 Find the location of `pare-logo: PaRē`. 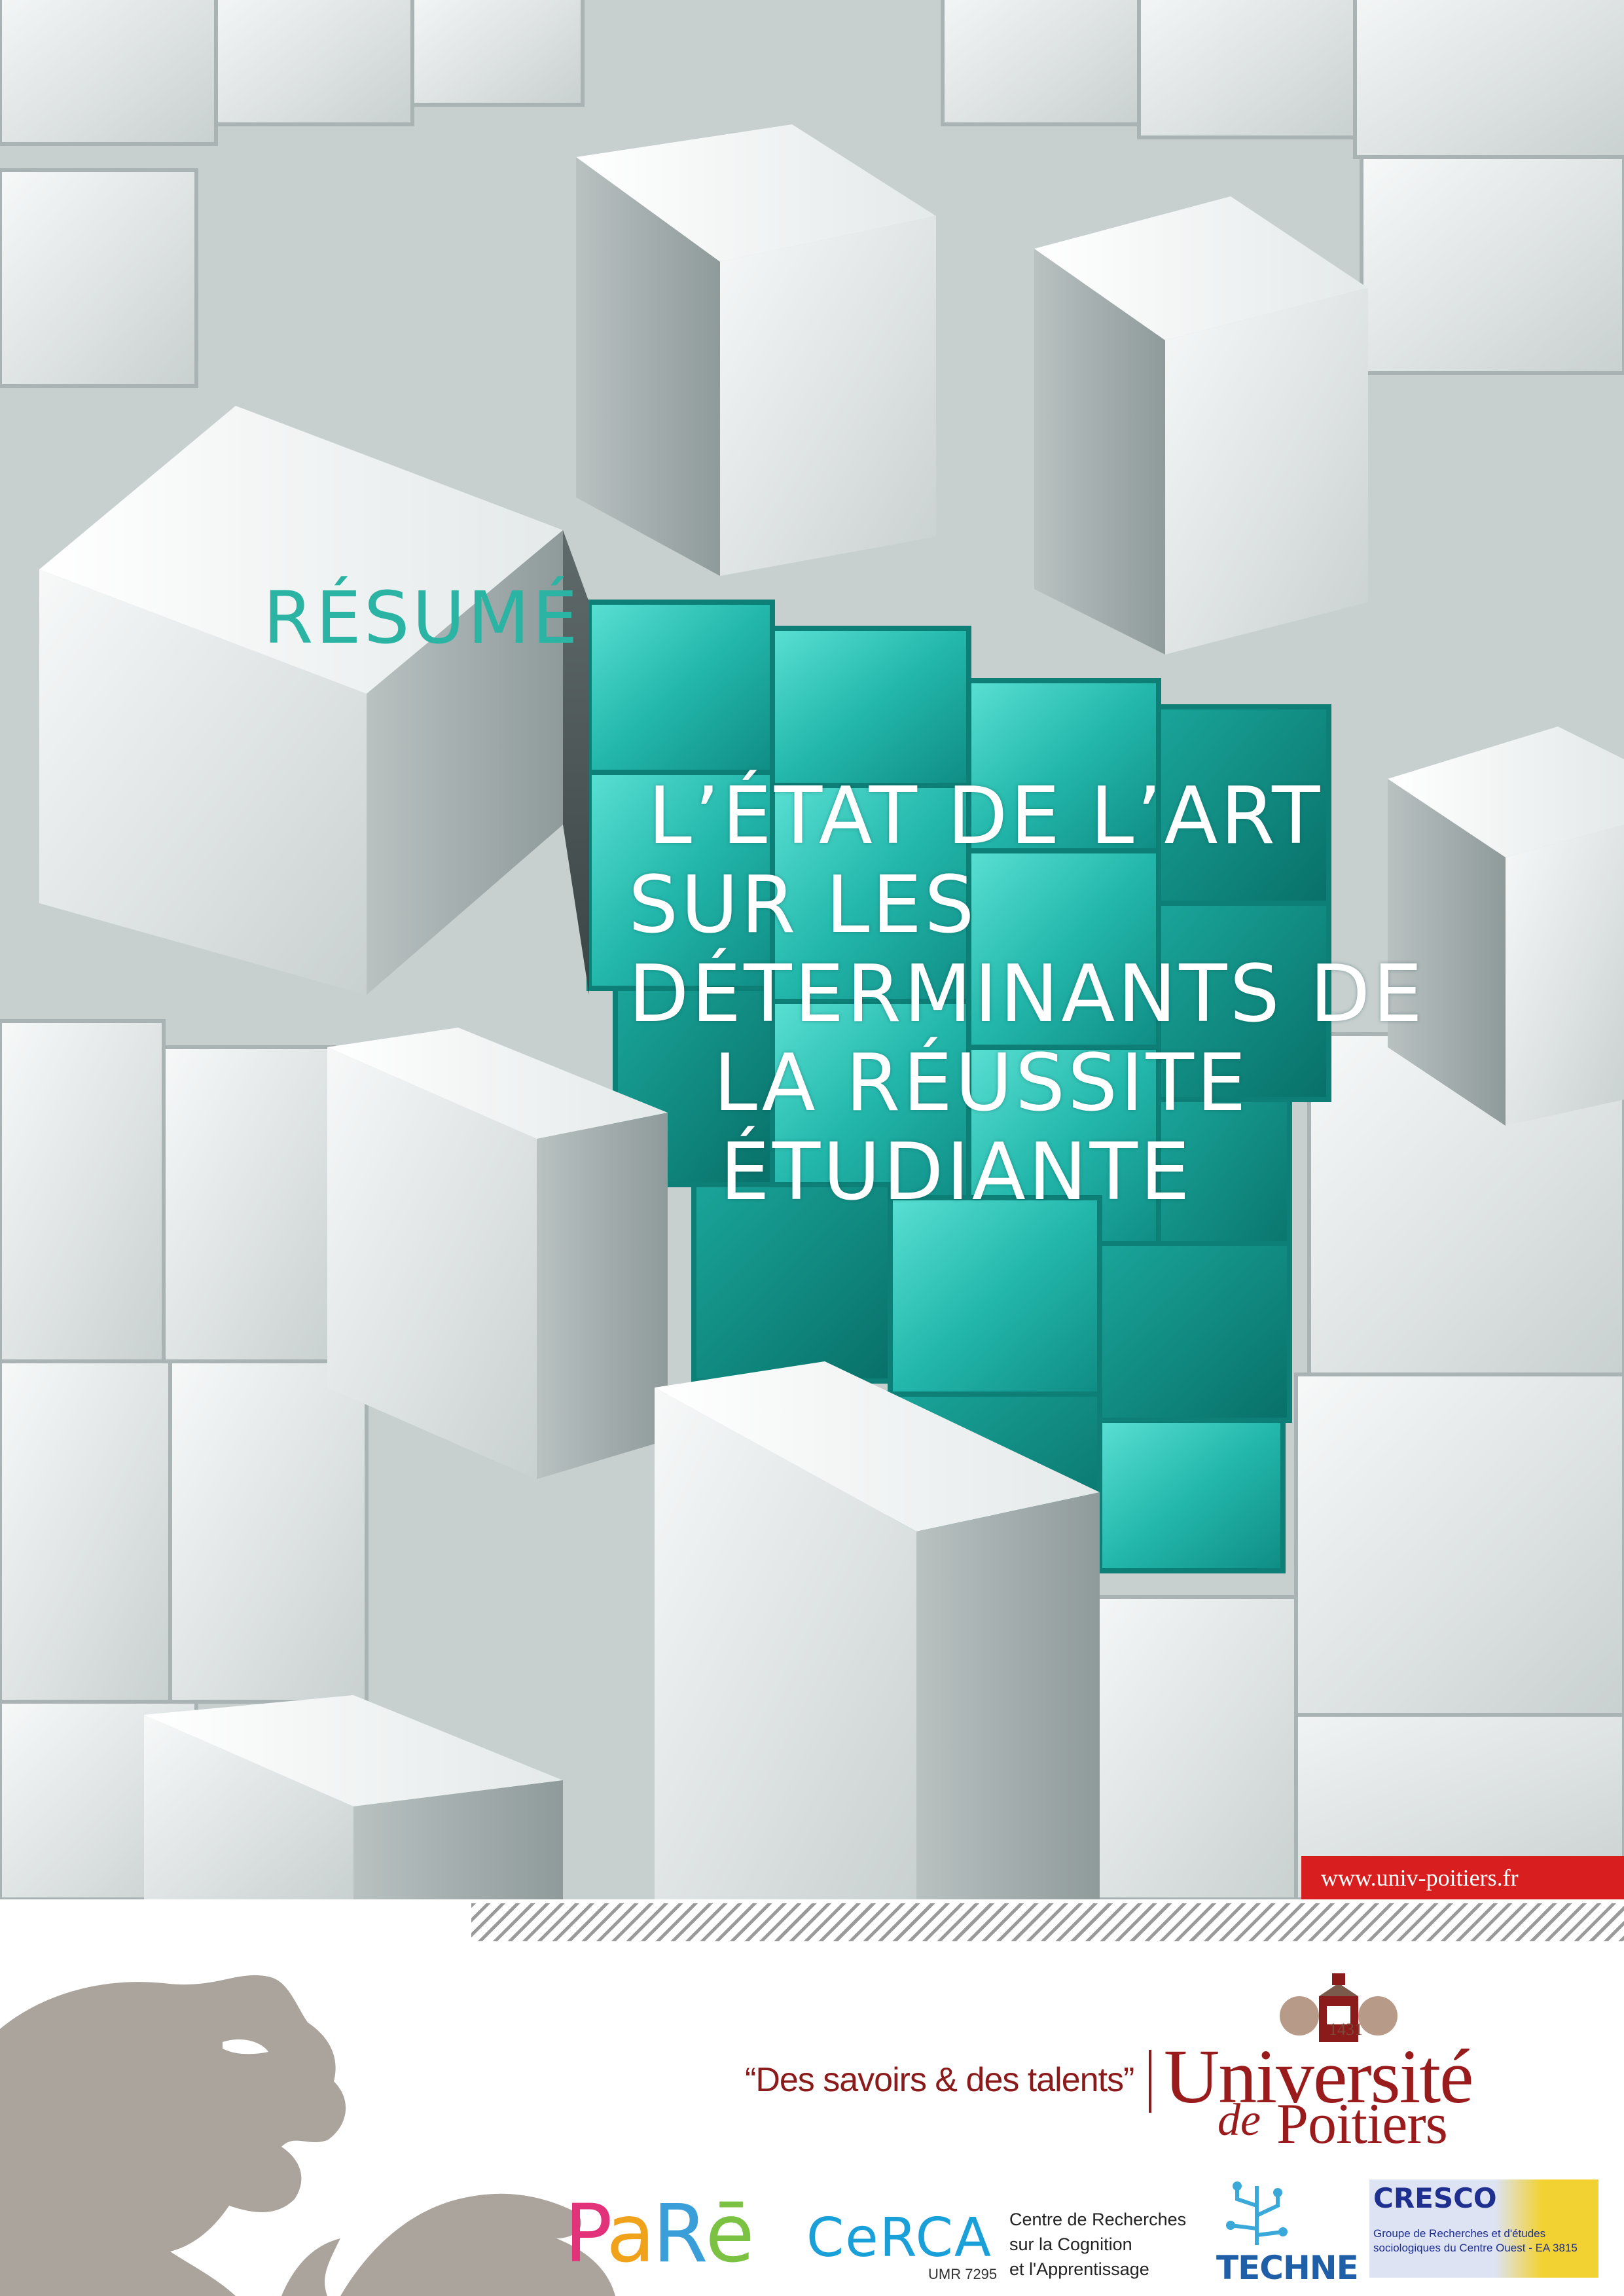

pare-logo: PaRē is located at coordinates (659, 2233).